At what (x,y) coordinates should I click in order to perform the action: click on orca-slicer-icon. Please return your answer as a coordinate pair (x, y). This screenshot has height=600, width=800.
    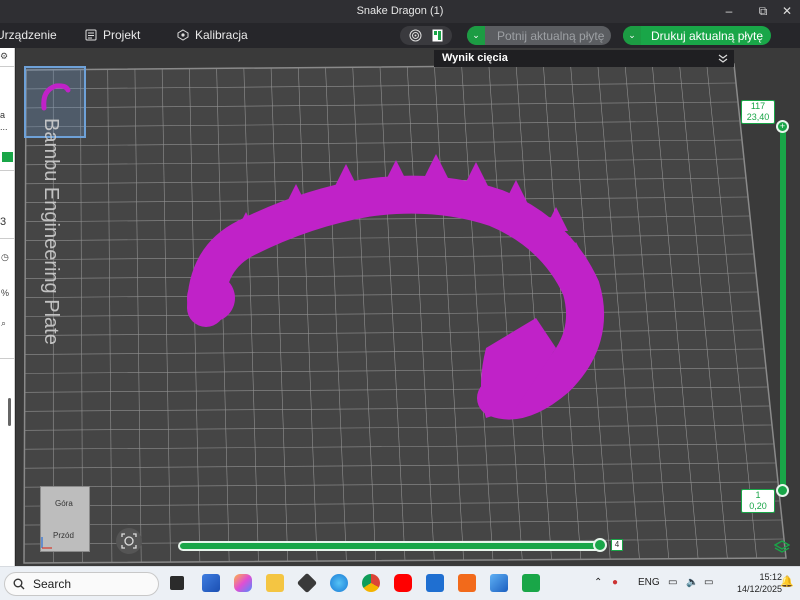
    Looking at the image, I should click on (531, 583).